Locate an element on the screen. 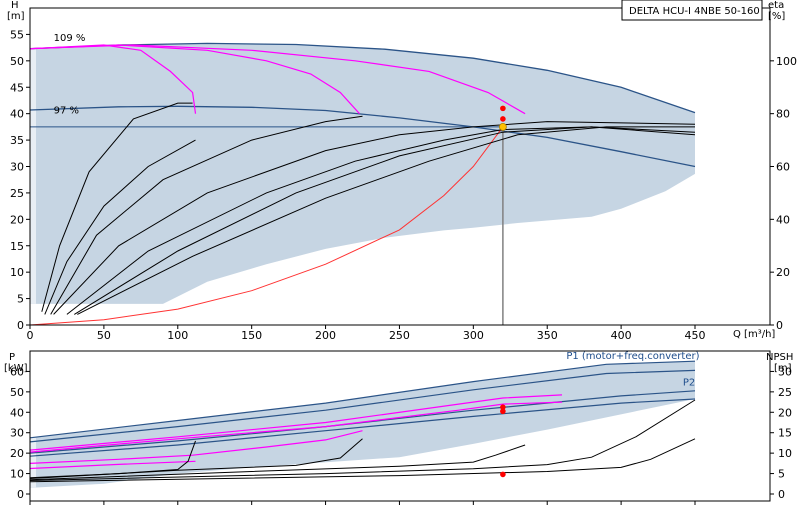  npsh-tick-label: 20 is located at coordinates (785, 412).